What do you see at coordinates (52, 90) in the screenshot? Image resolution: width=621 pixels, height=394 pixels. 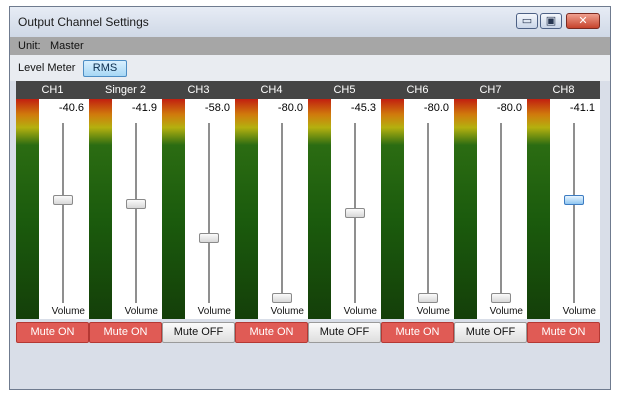 I see `channel-name: CH1` at bounding box center [52, 90].